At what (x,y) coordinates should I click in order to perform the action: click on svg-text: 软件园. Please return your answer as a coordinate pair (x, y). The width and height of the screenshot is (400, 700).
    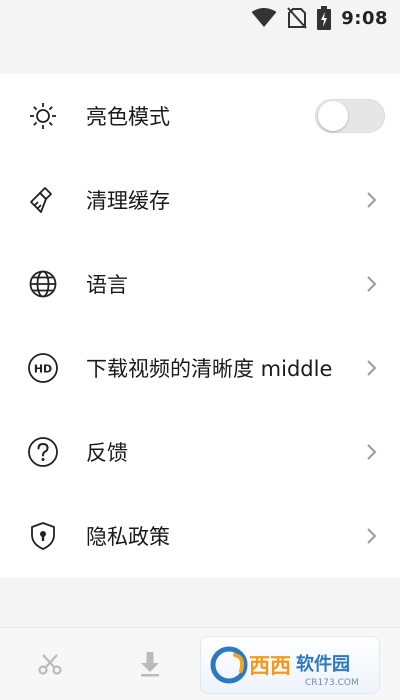
    Looking at the image, I should click on (323, 664).